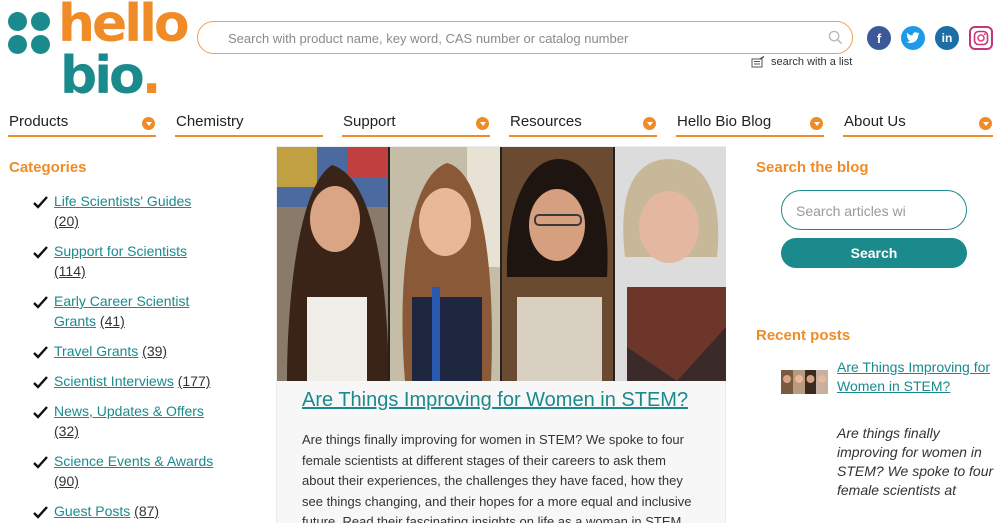  What do you see at coordinates (39, 121) in the screenshot?
I see `nav-products-label: Products` at bounding box center [39, 121].